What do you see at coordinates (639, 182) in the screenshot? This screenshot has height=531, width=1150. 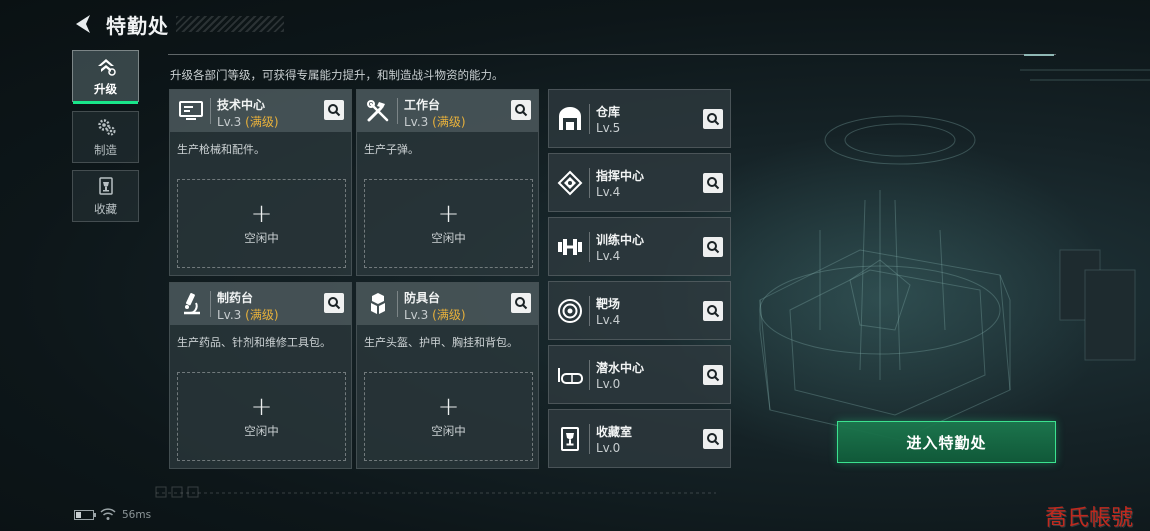 I see `facility-command-center: 指挥中心 Lv.4` at bounding box center [639, 182].